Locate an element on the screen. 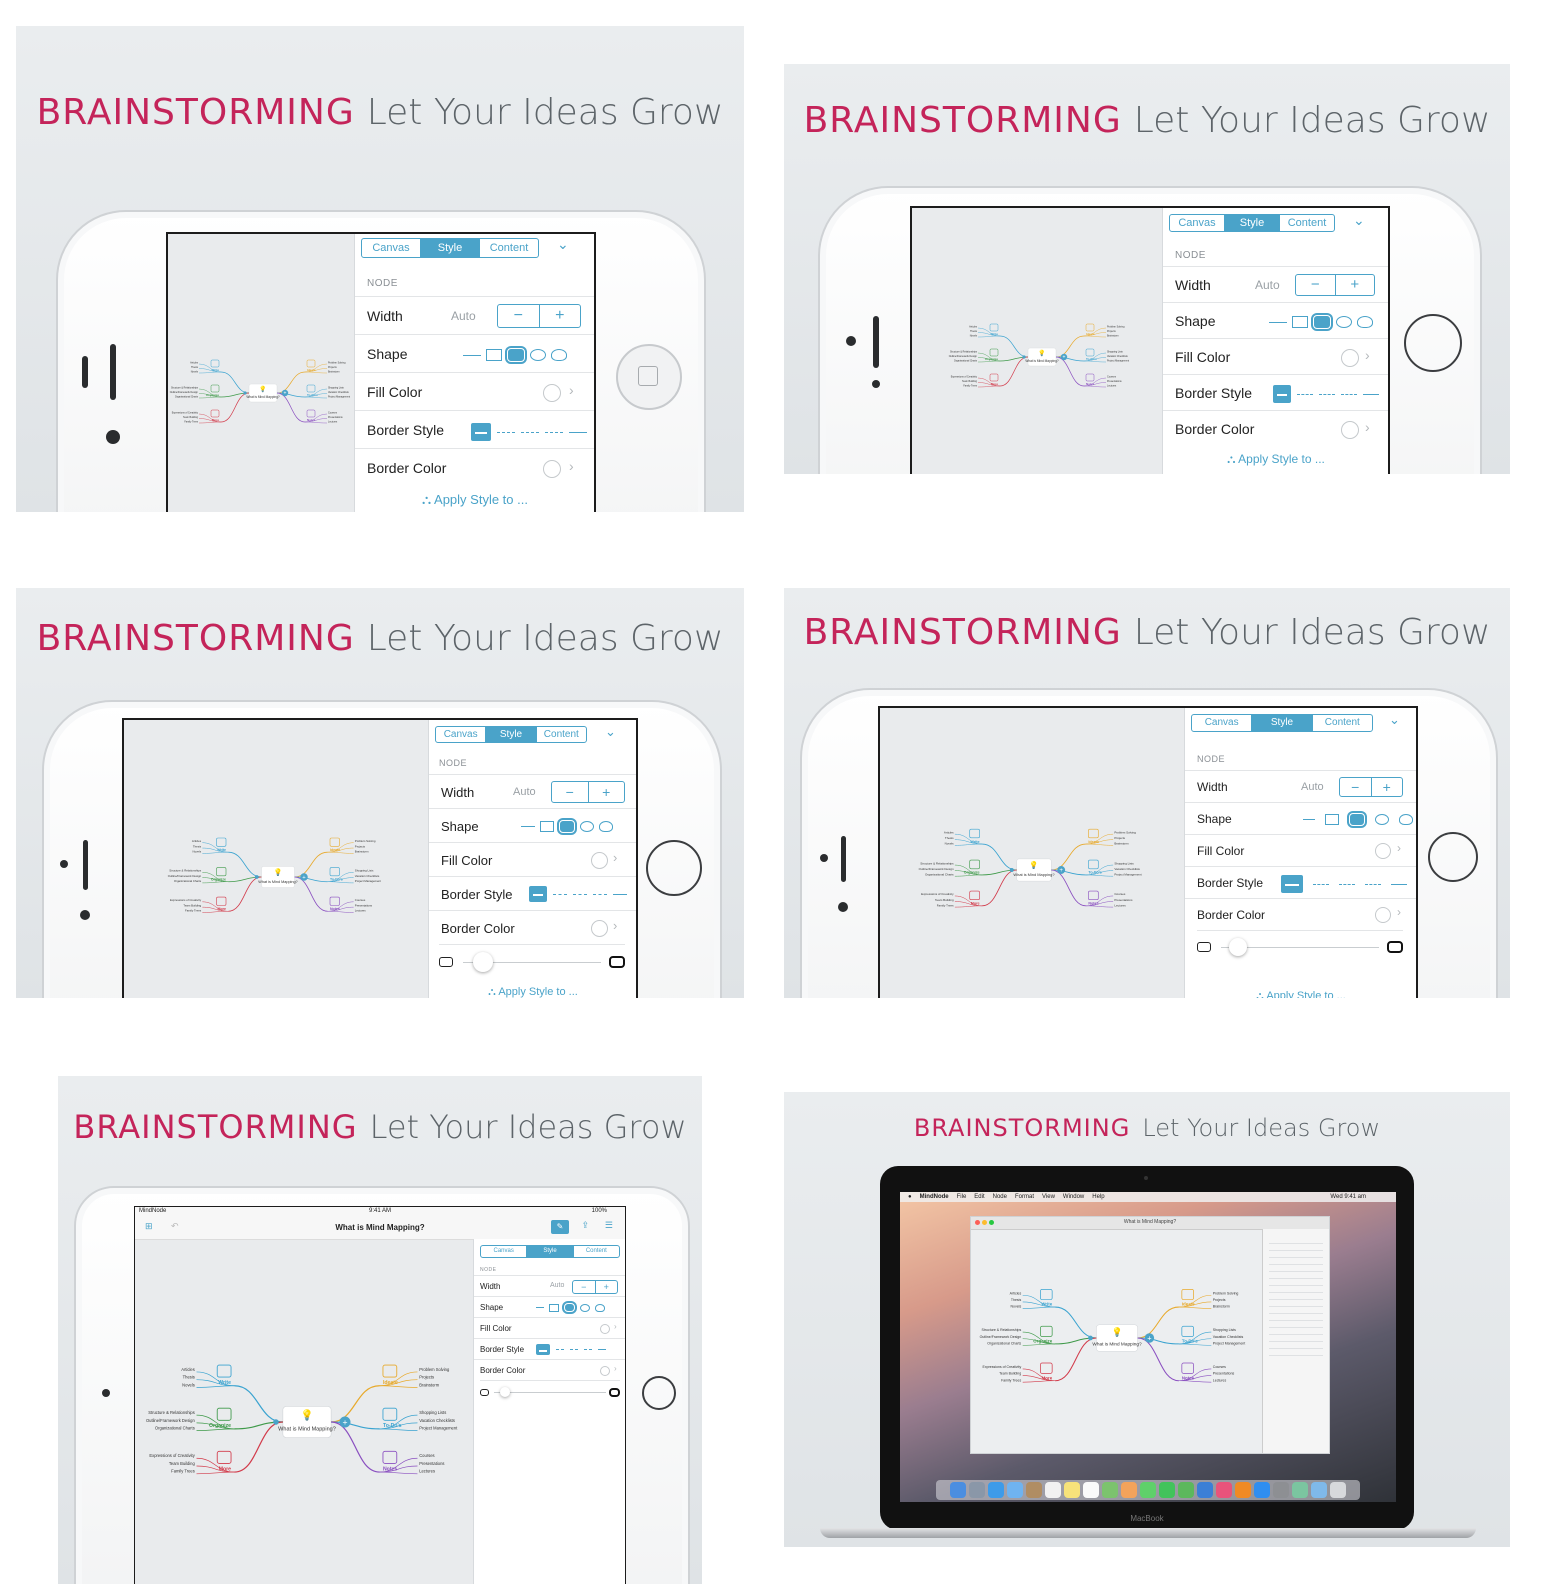 Image resolution: width=1552 pixels, height=1584 pixels. share-icon: ⇪ is located at coordinates (585, 1225).